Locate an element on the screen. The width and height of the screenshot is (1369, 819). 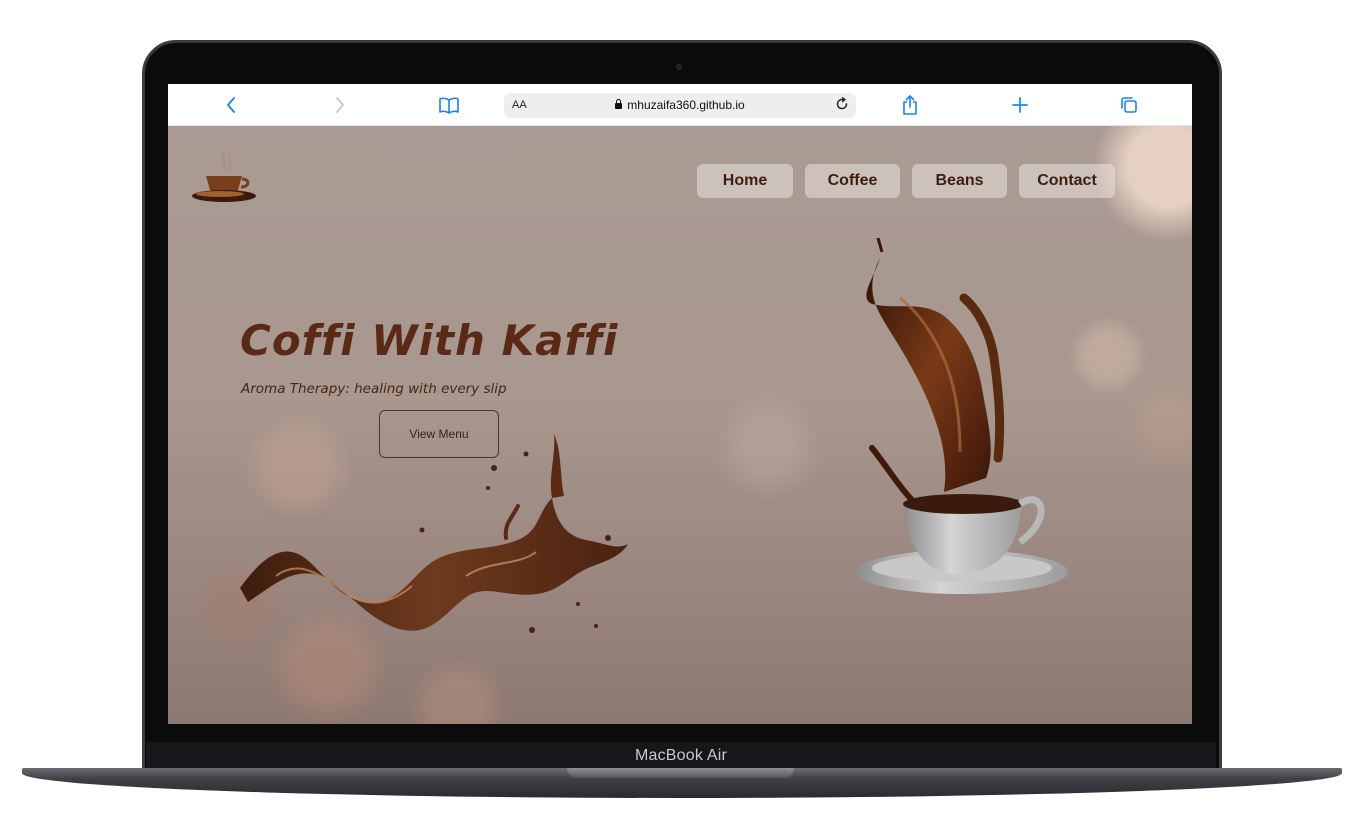
coffee-cup-splash-image is located at coordinates (962, 416).